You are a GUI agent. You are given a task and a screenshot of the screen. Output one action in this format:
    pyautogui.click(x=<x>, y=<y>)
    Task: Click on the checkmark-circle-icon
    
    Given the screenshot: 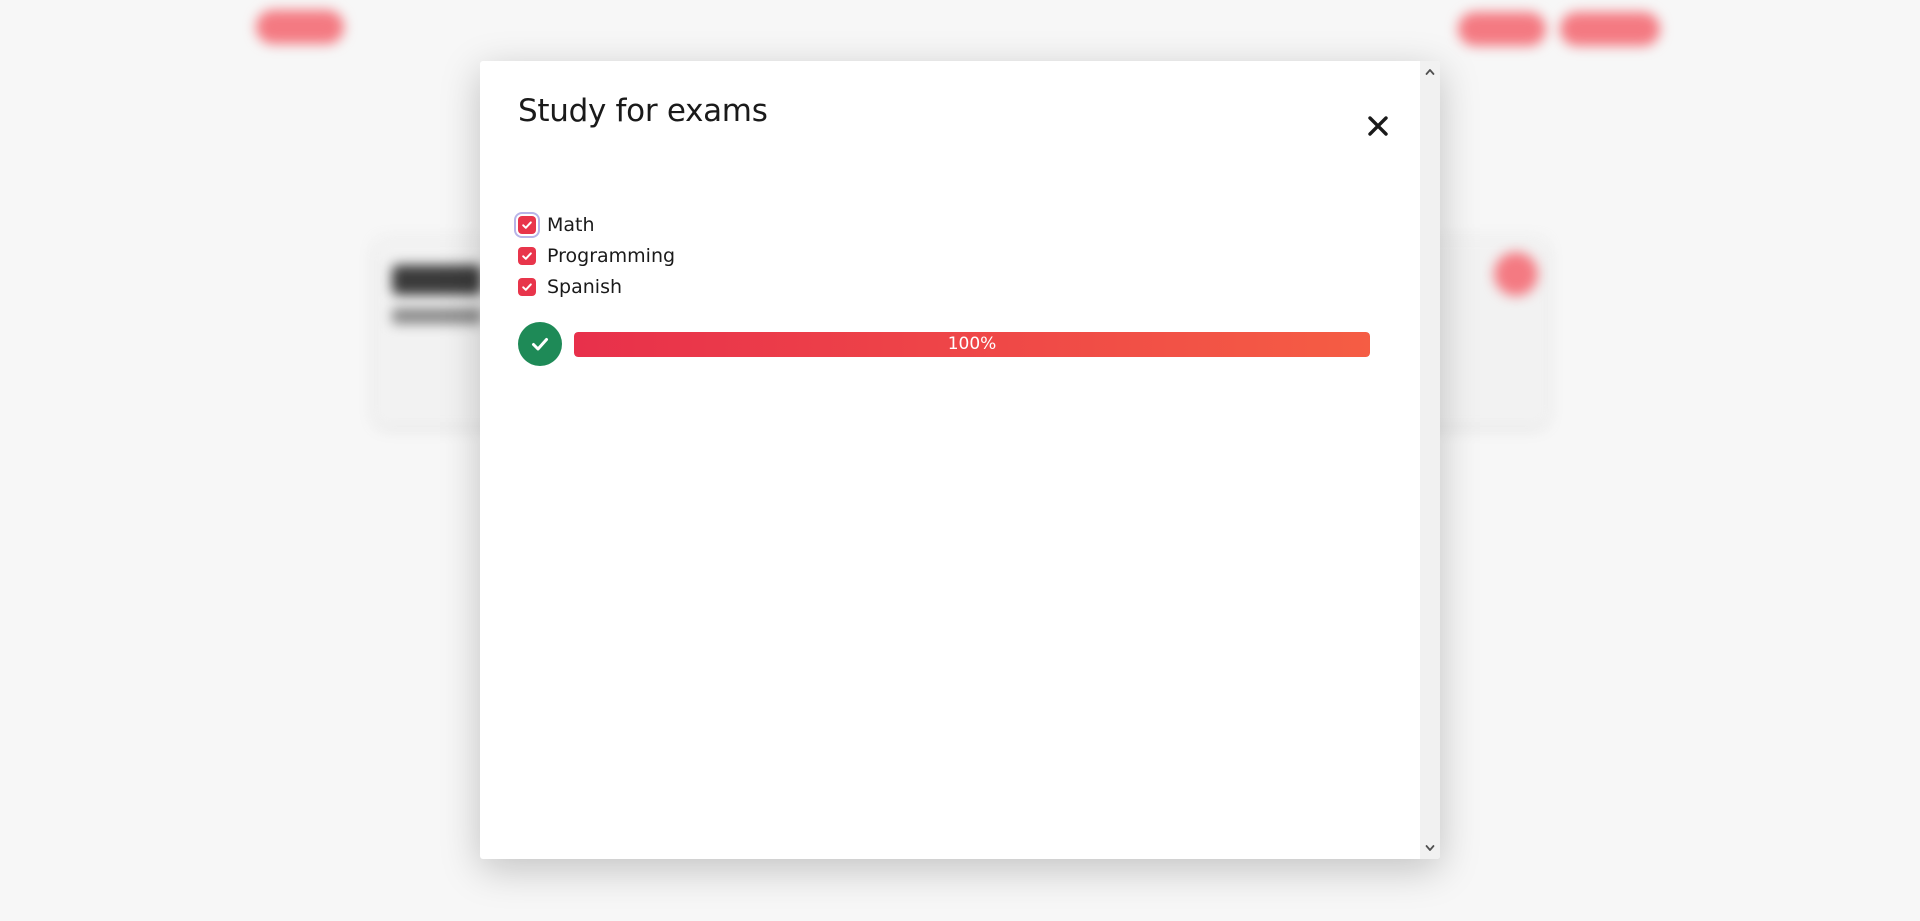 What is the action you would take?
    pyautogui.click(x=540, y=344)
    